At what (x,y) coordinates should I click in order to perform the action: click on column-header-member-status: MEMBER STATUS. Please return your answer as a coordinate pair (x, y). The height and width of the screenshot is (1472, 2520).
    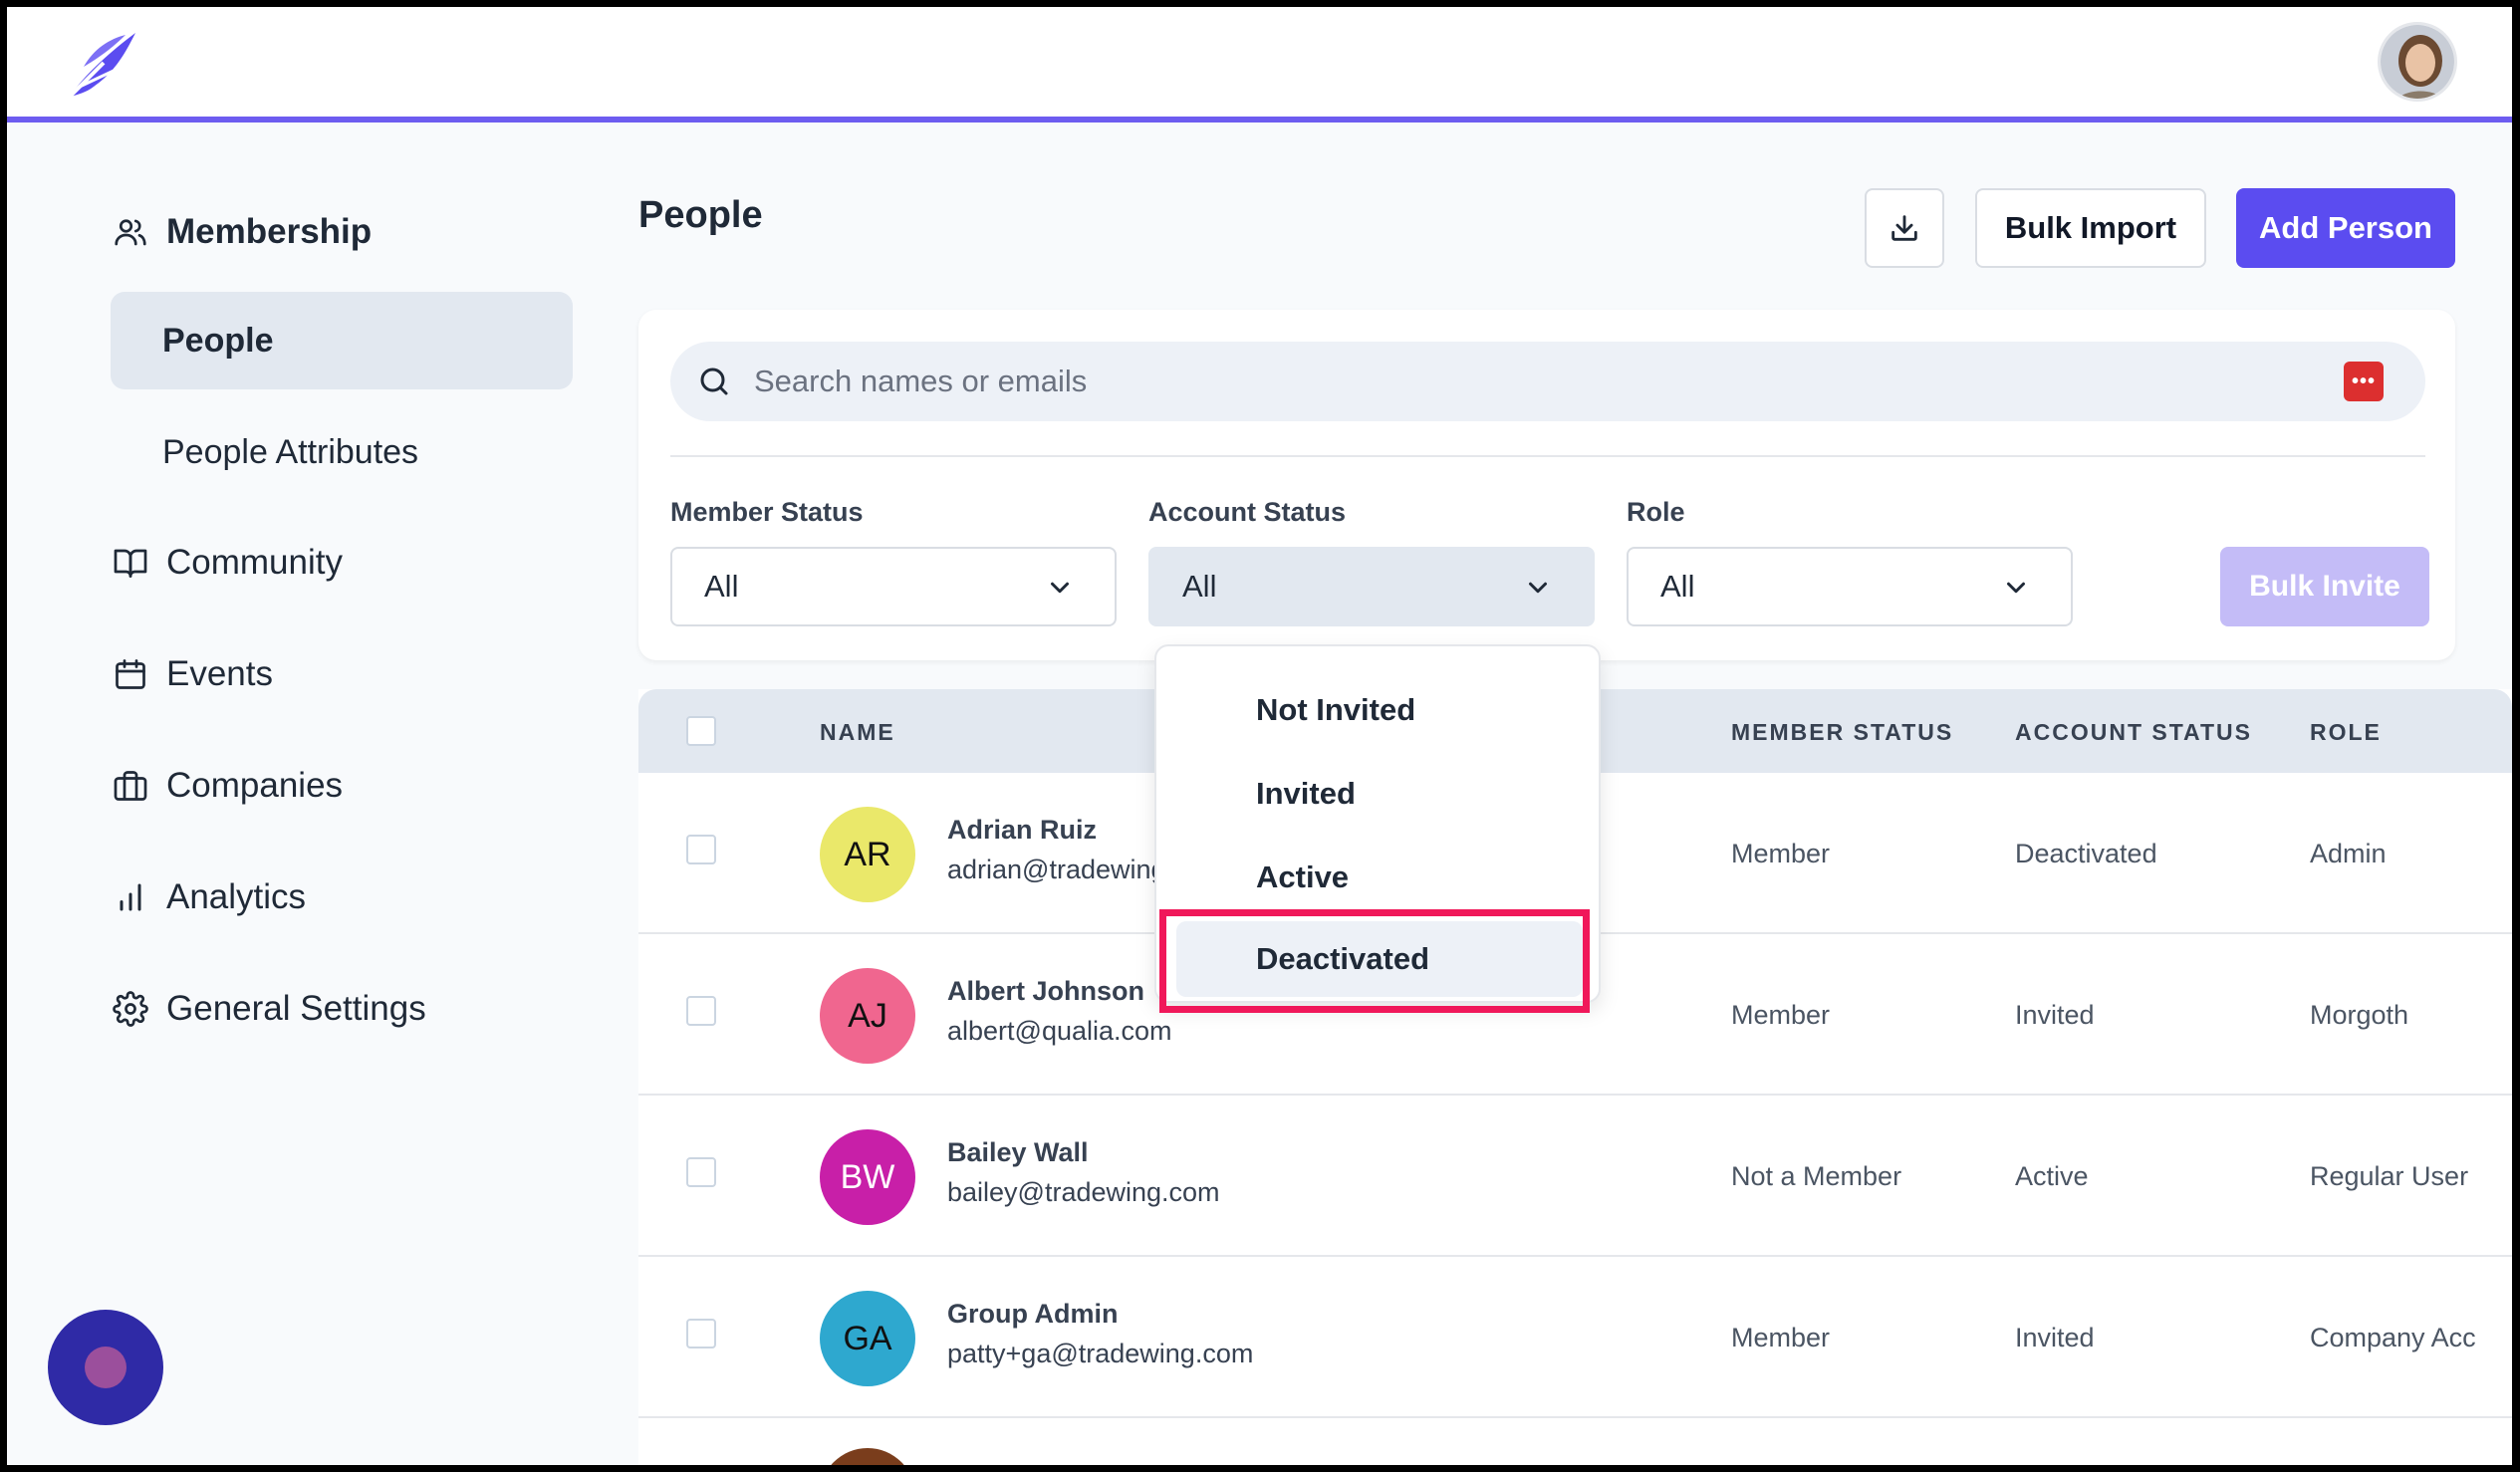
    Looking at the image, I should click on (1842, 732).